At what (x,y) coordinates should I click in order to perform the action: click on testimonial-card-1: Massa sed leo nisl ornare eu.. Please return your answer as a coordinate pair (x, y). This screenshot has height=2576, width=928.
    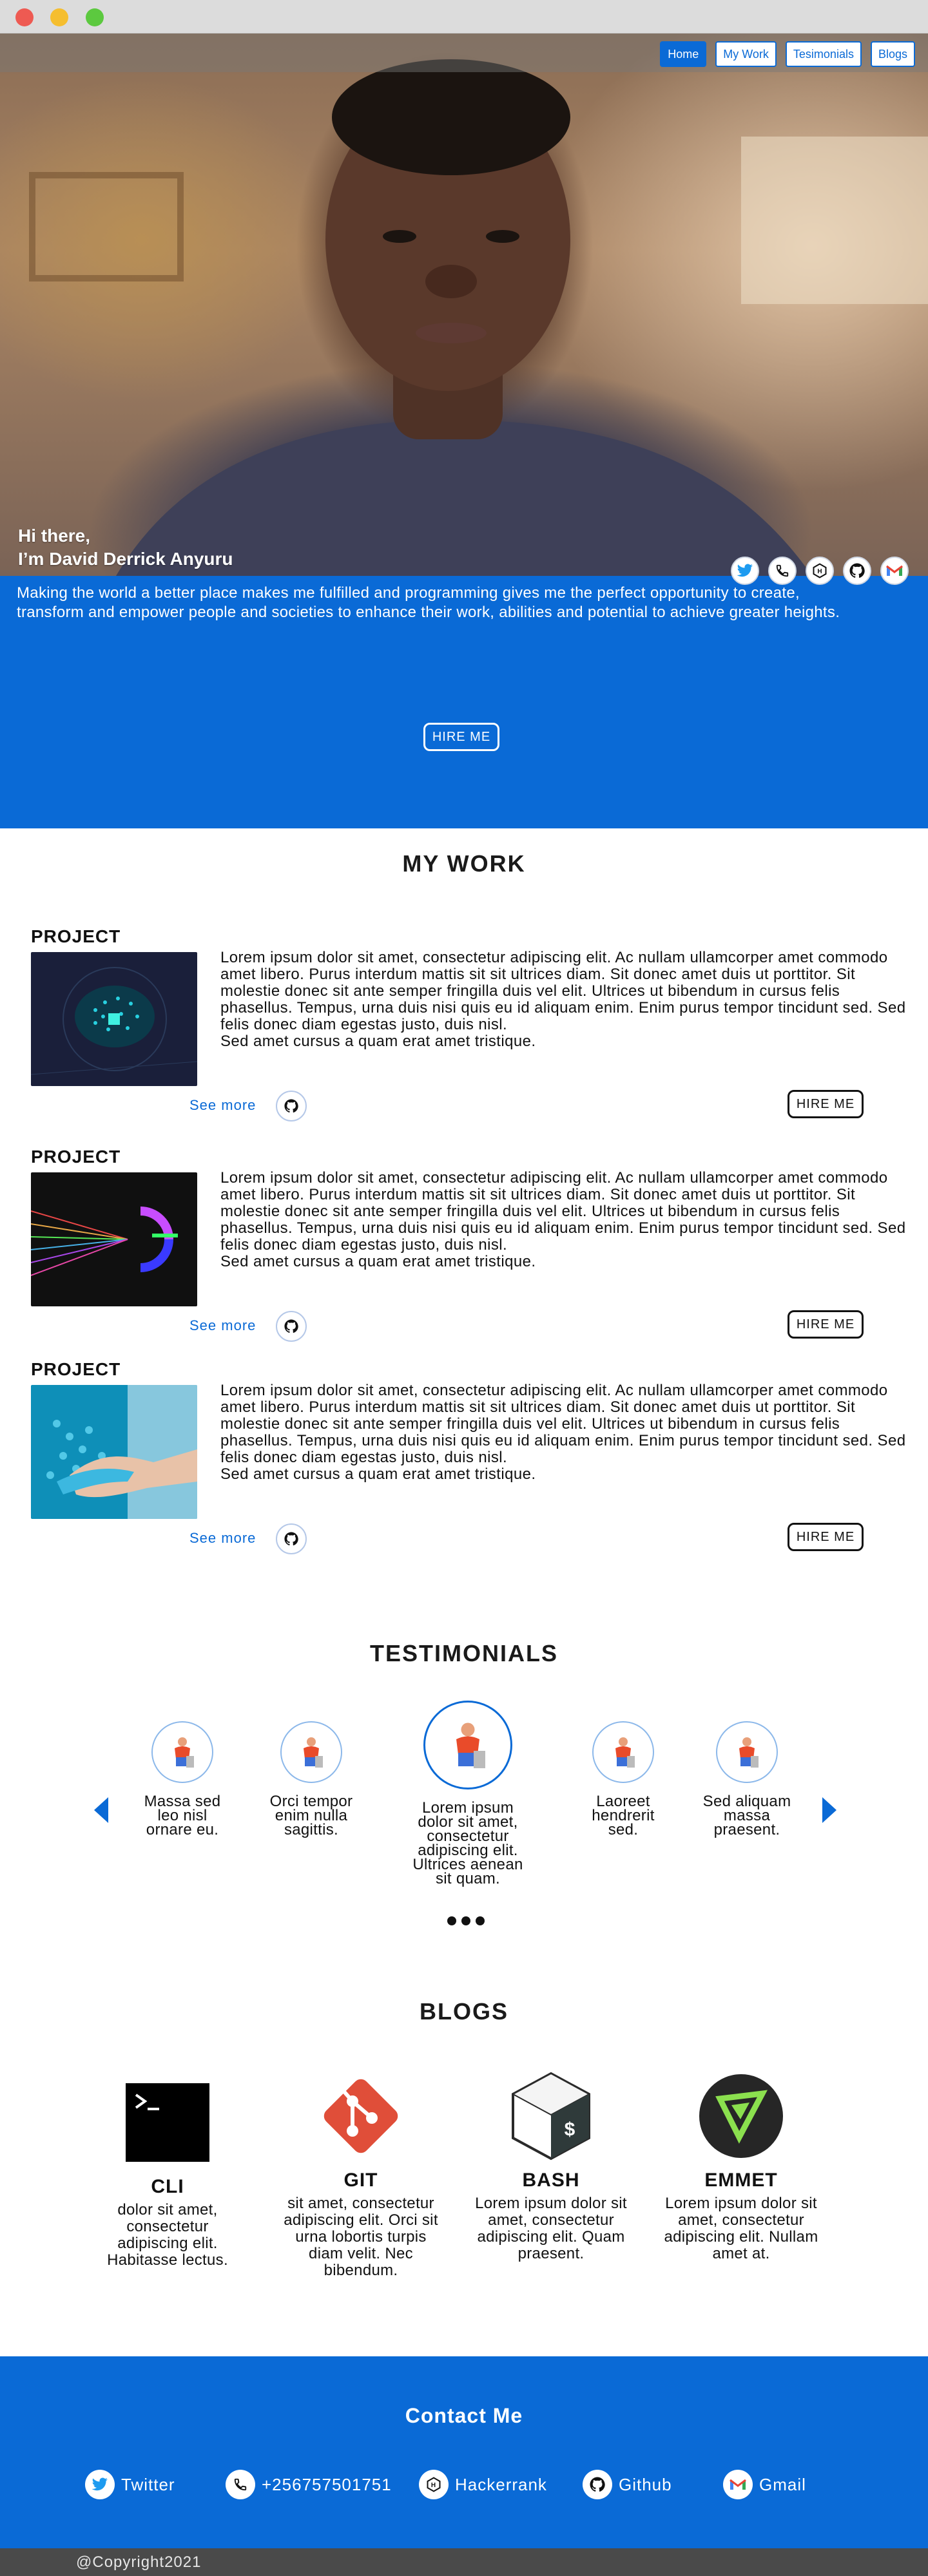
    Looking at the image, I should click on (182, 1779).